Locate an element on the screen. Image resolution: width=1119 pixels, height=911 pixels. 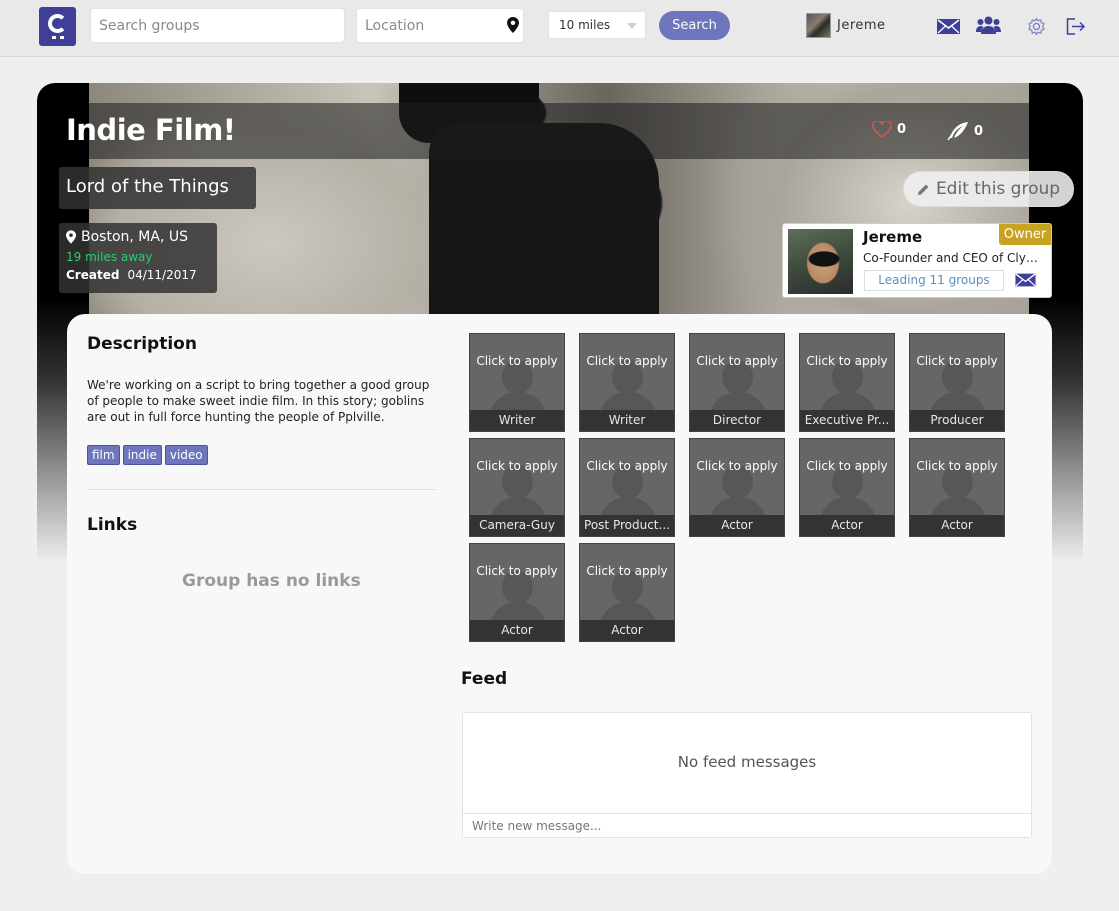
group-subtitle: Lord of the Things is located at coordinates (157, 188).